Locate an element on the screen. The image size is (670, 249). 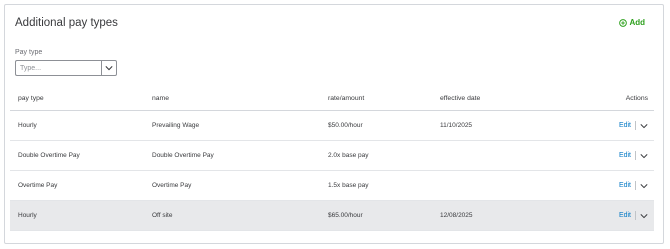
pay-type-filter-label: Pay type is located at coordinates (29, 52).